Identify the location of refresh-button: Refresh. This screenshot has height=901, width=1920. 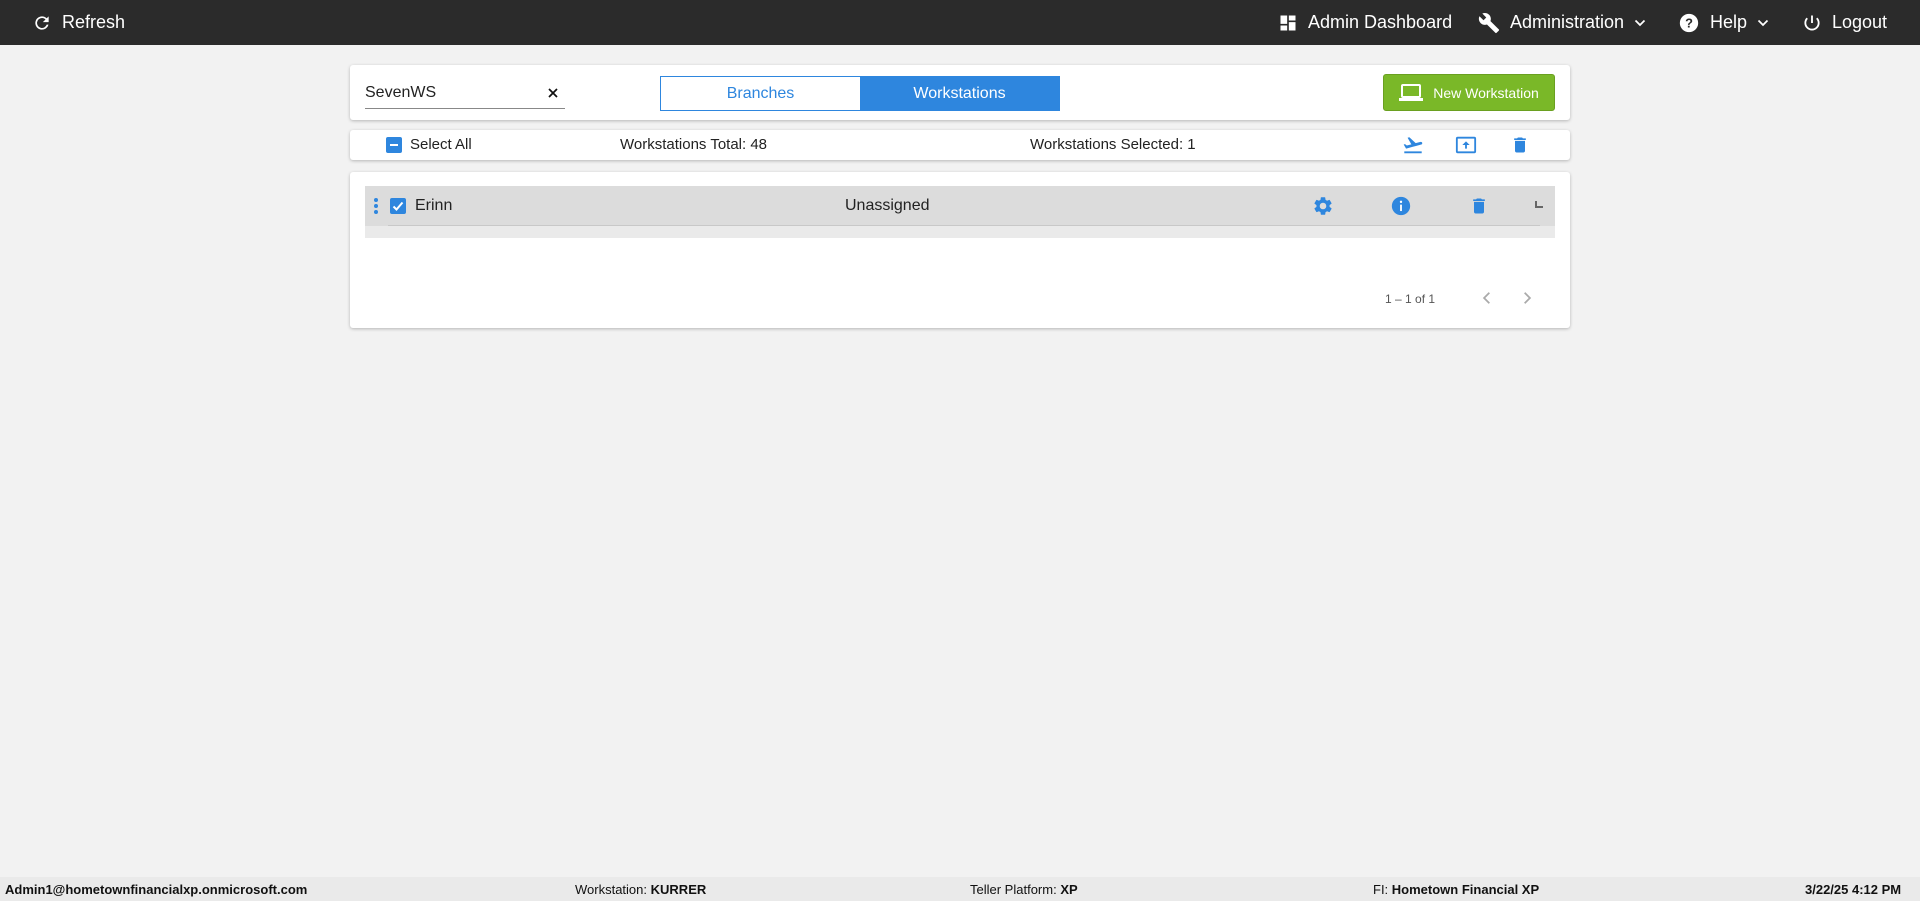
(78, 22).